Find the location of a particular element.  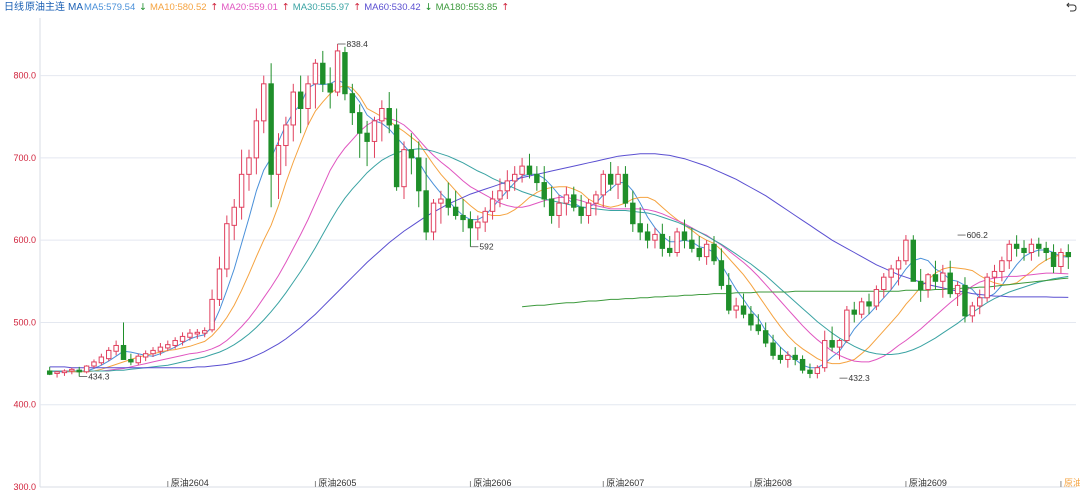

ma-indicator-5: MA180:553.85 is located at coordinates (467, 7).